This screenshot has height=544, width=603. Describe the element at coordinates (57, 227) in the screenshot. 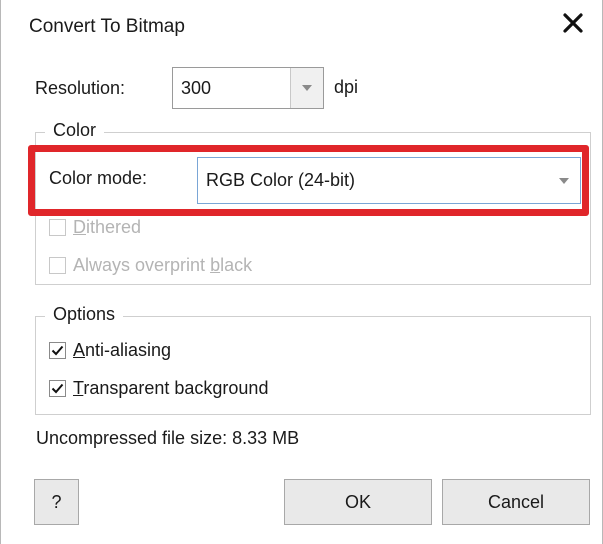

I see `dithered-checkbox-box` at that location.